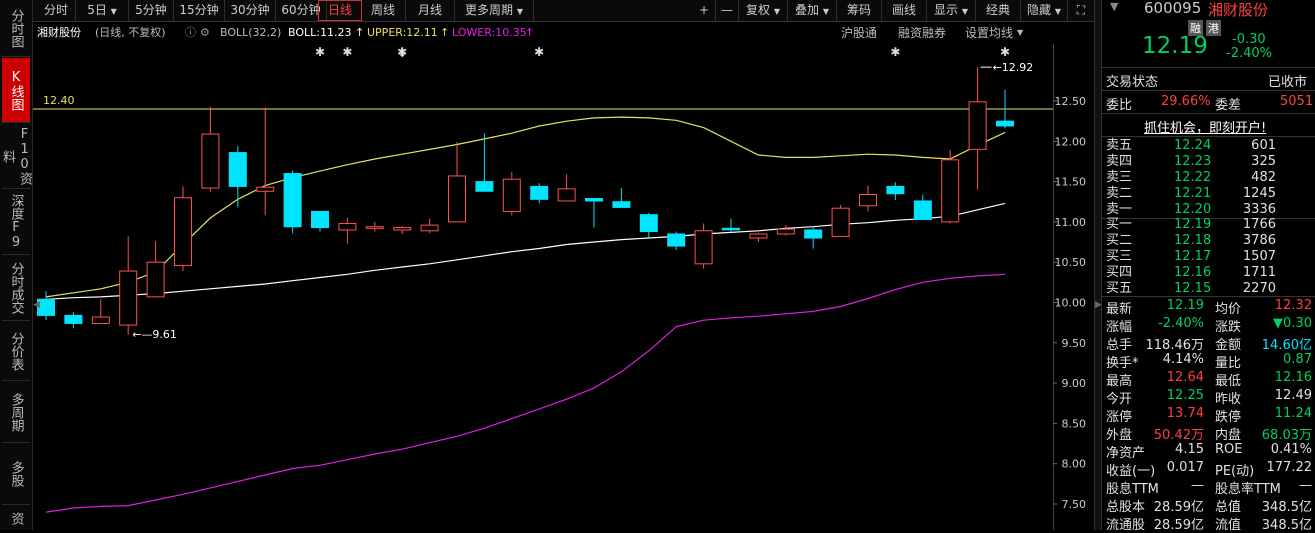 The height and width of the screenshot is (533, 1315). I want to click on sidebar-tab-f10: F10资料, so click(16, 156).